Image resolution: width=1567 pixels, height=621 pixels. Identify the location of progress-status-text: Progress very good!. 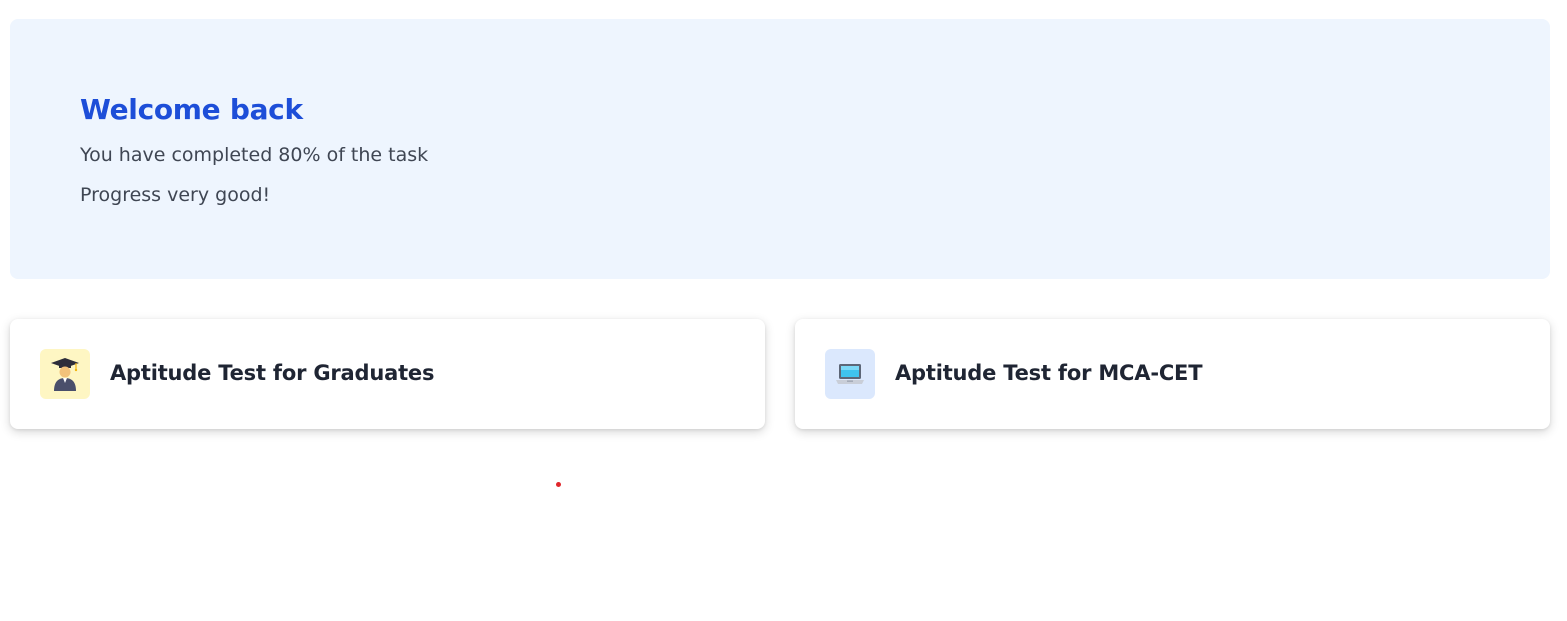
(175, 195).